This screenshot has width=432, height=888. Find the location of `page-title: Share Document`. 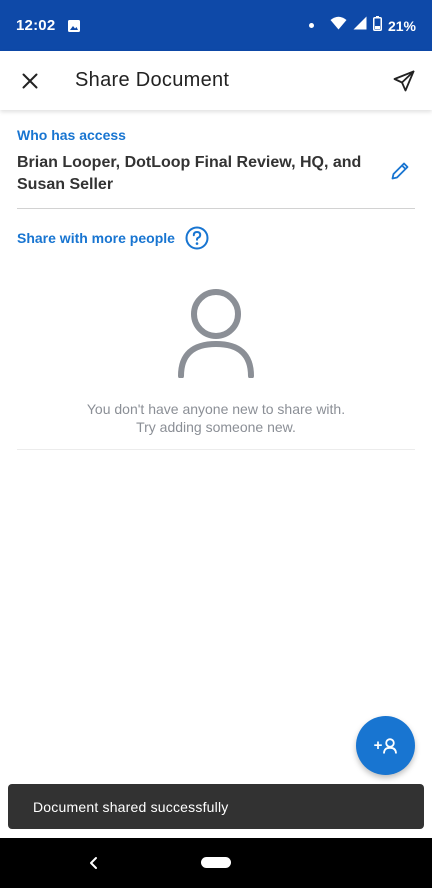

page-title: Share Document is located at coordinates (152, 80).